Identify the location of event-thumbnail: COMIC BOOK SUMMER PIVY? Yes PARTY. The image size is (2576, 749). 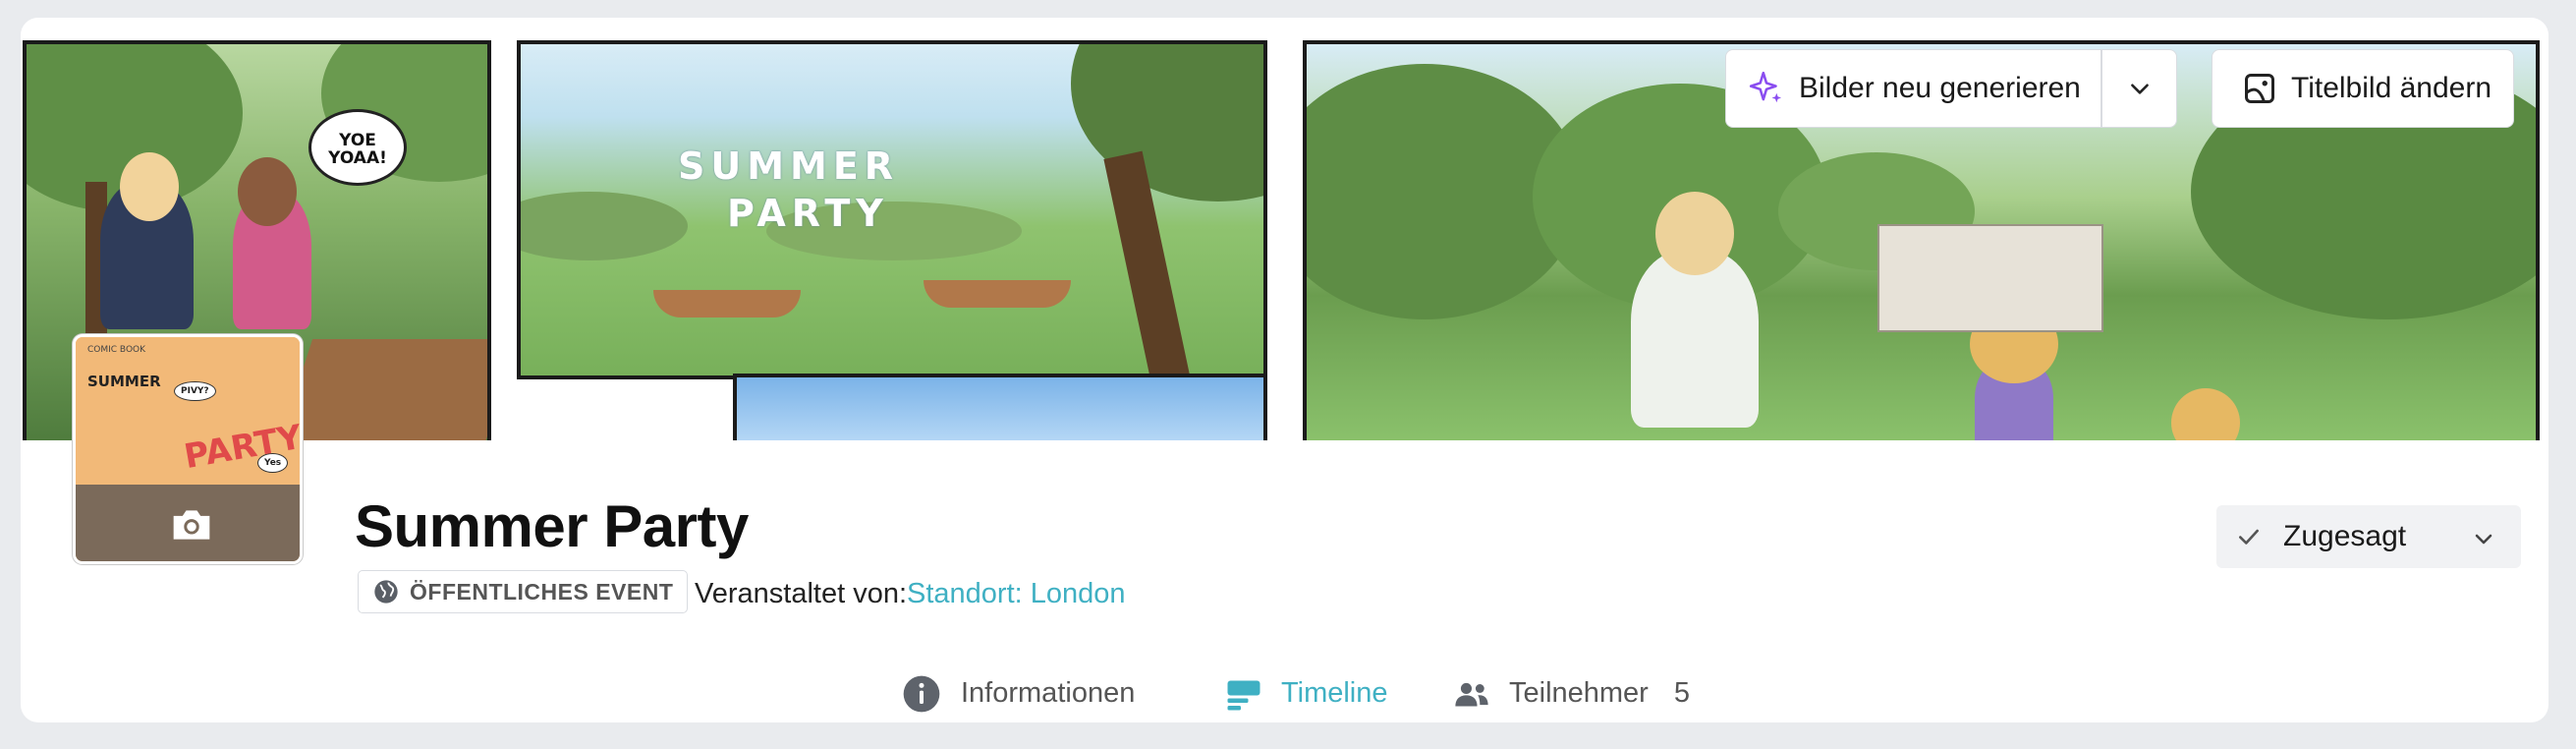
(188, 449).